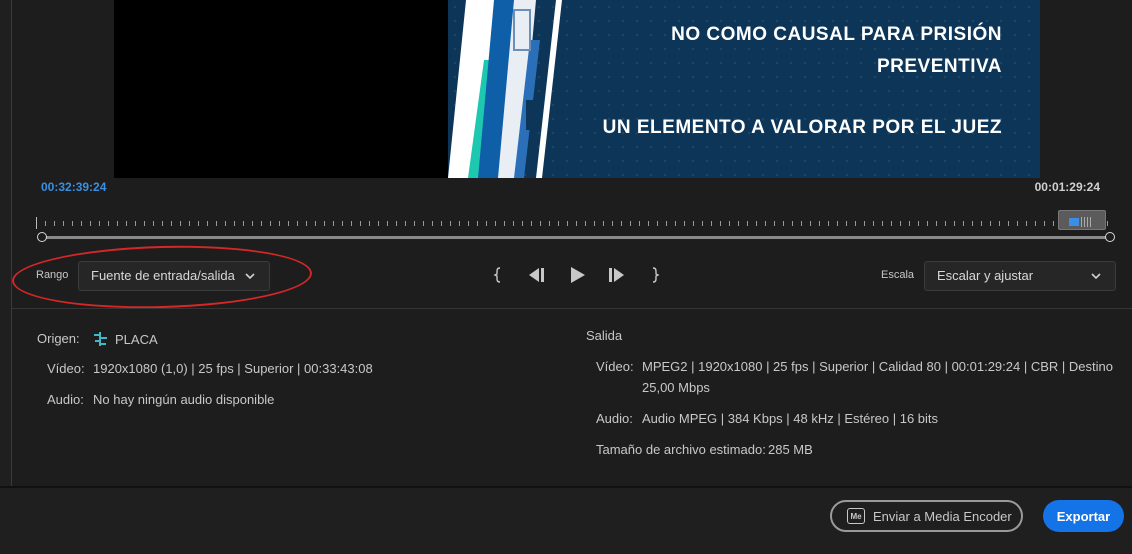 The width and height of the screenshot is (1132, 554). I want to click on step-back-icon, so click(537, 275).